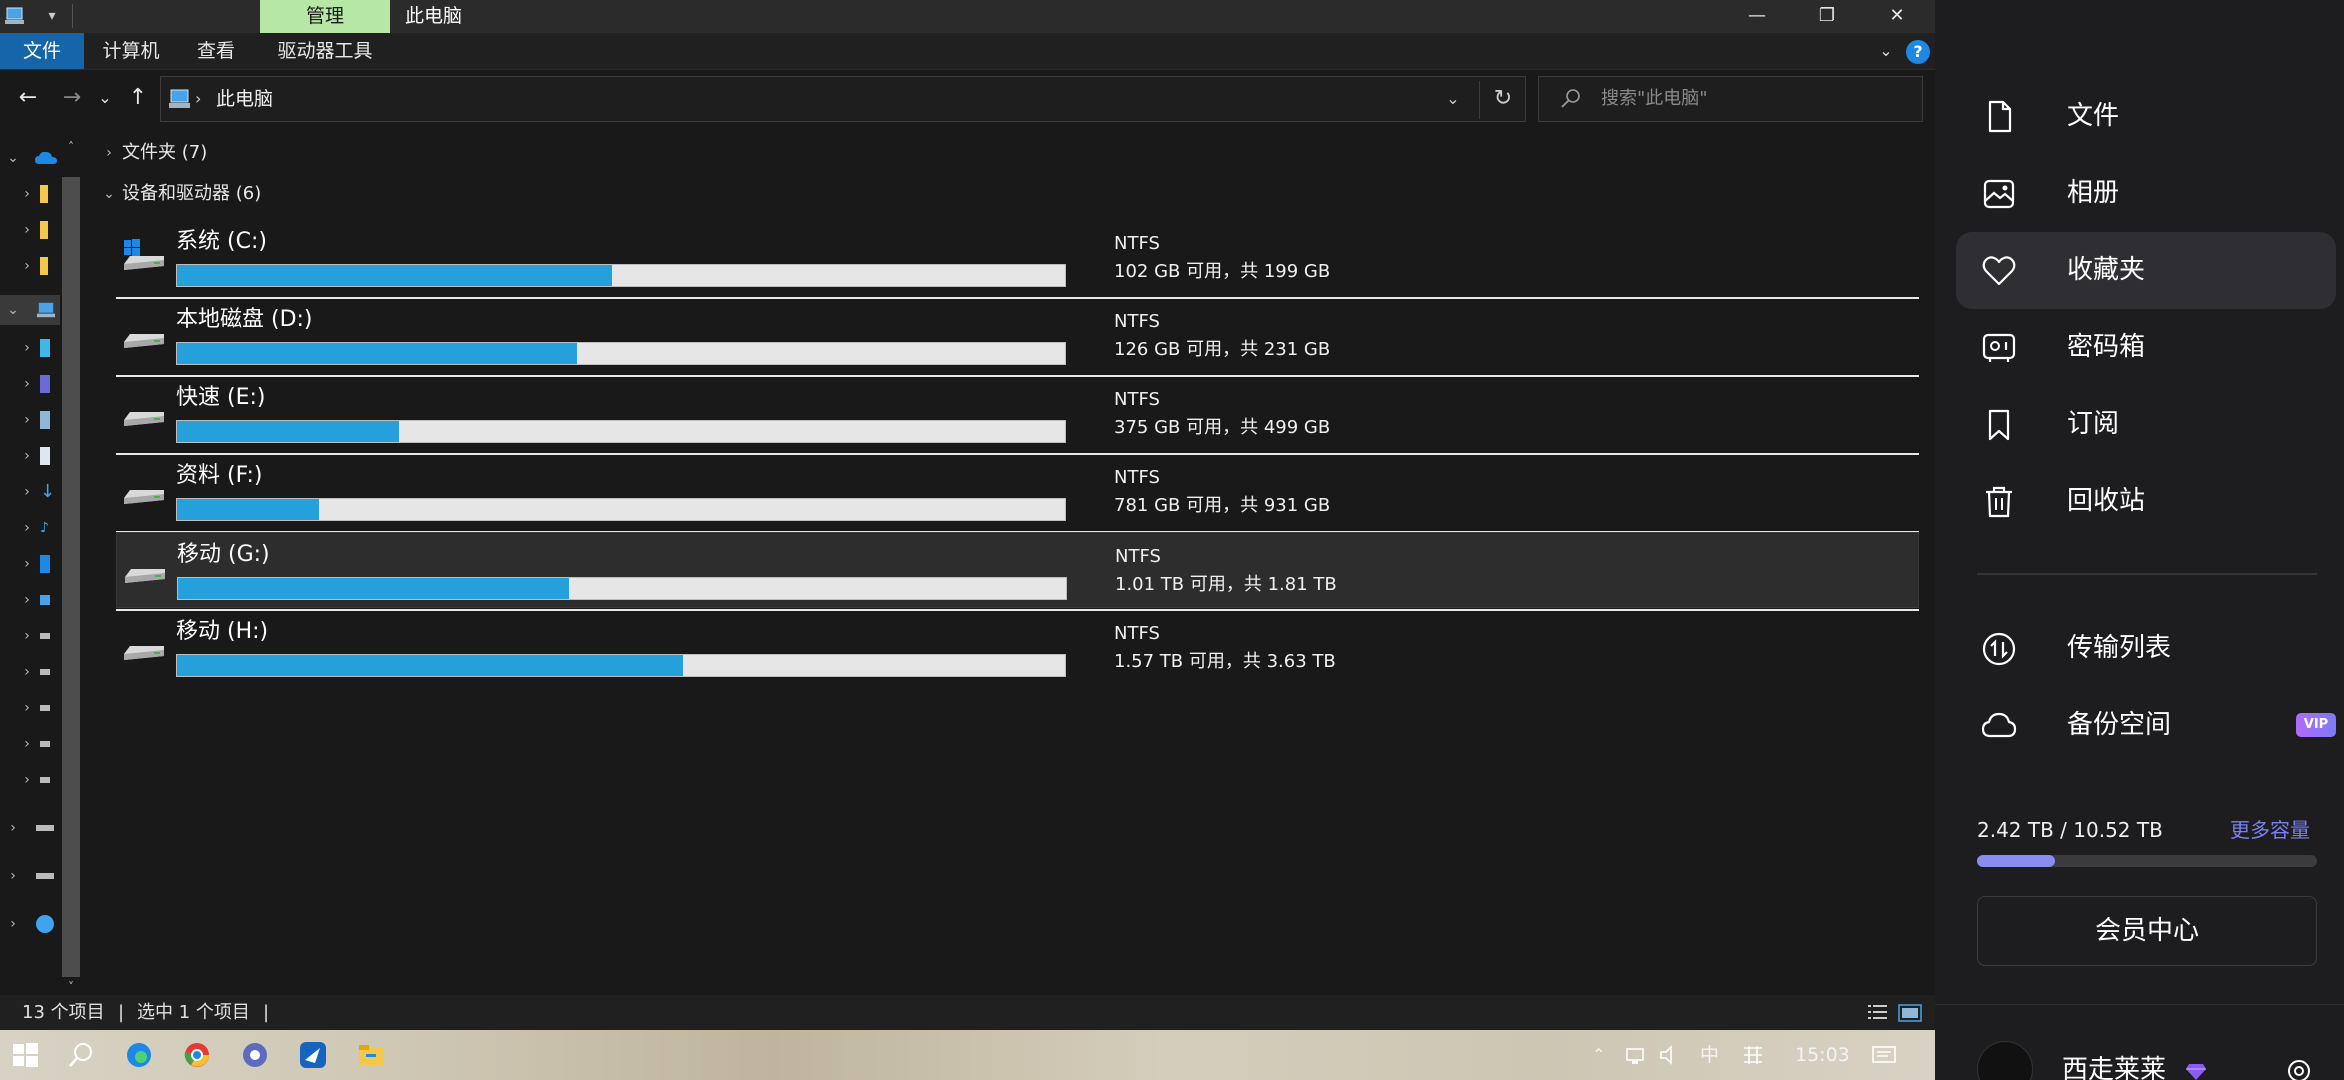 The width and height of the screenshot is (2344, 1080). What do you see at coordinates (30, 310) in the screenshot?
I see `nav-this-pc: ⌄` at bounding box center [30, 310].